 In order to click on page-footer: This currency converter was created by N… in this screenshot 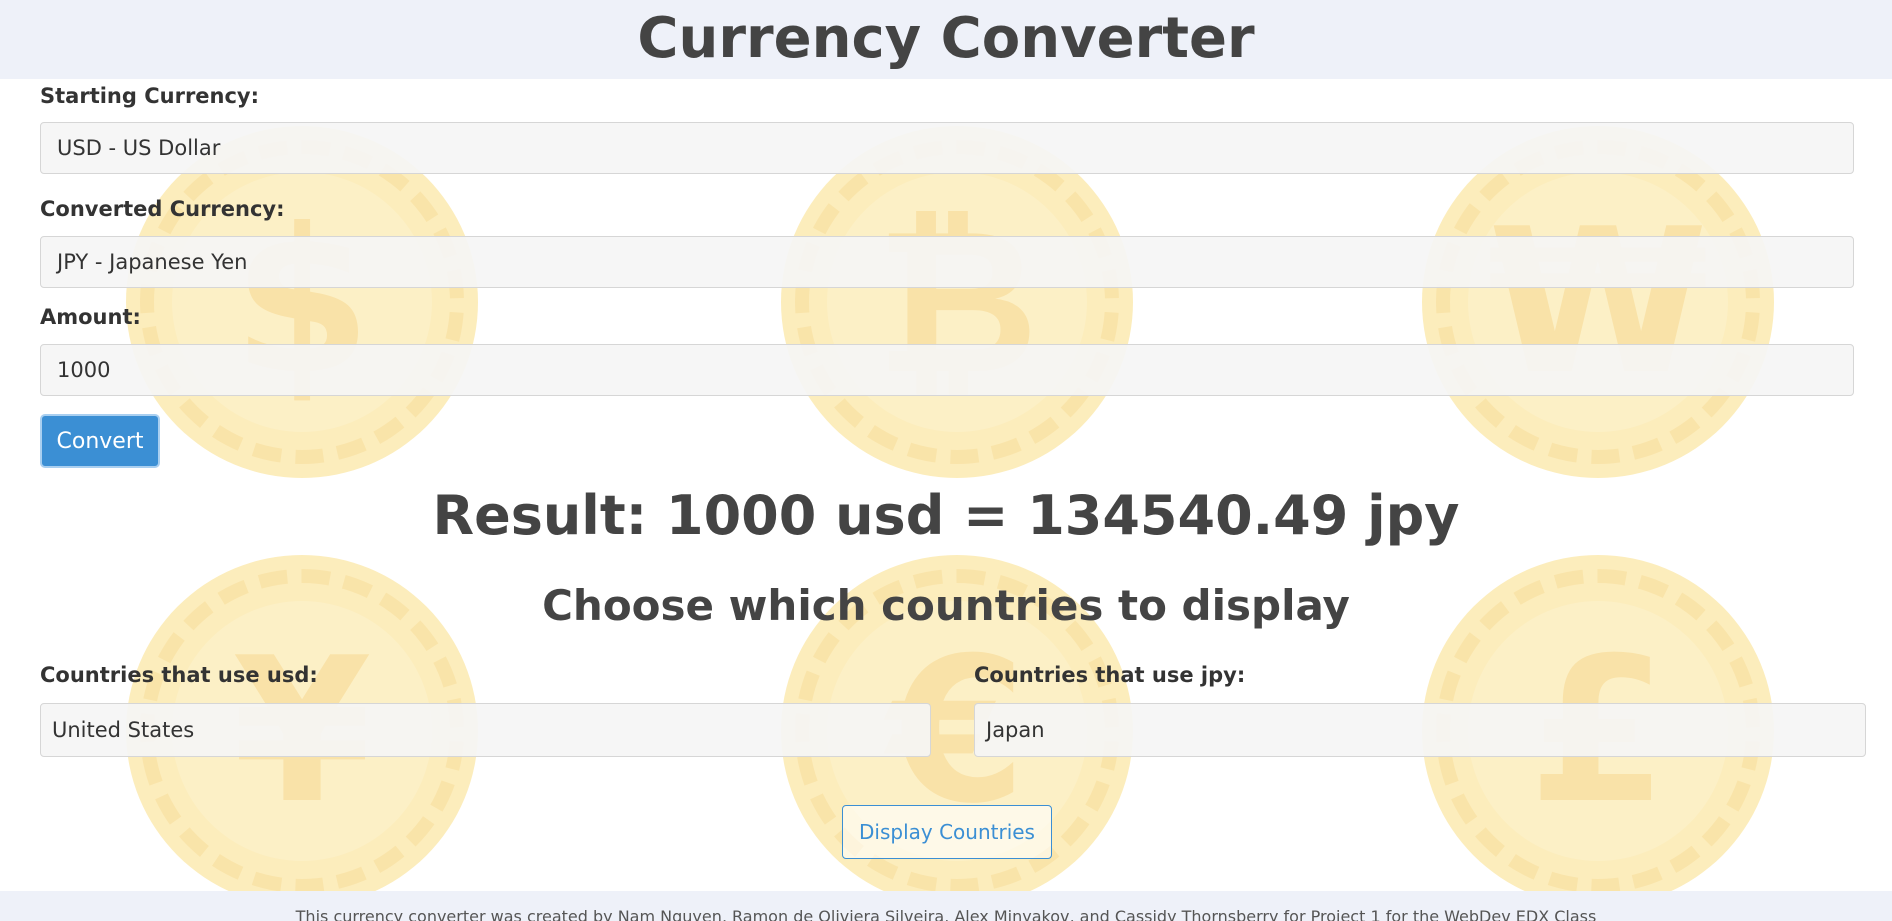, I will do `click(946, 906)`.